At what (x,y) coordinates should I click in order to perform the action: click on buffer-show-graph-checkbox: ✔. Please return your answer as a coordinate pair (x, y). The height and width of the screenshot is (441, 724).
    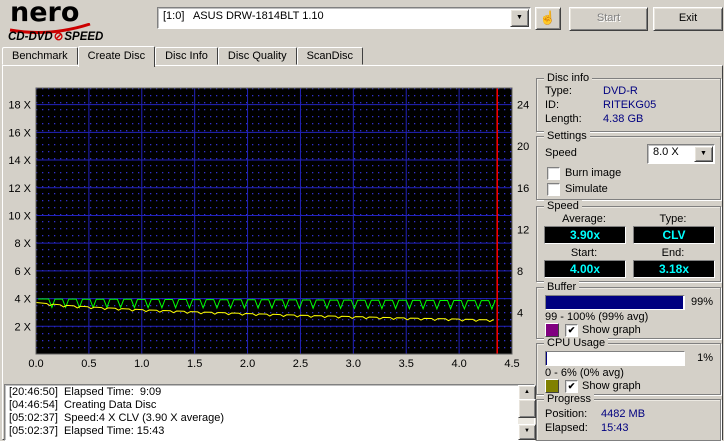
    Looking at the image, I should click on (571, 330).